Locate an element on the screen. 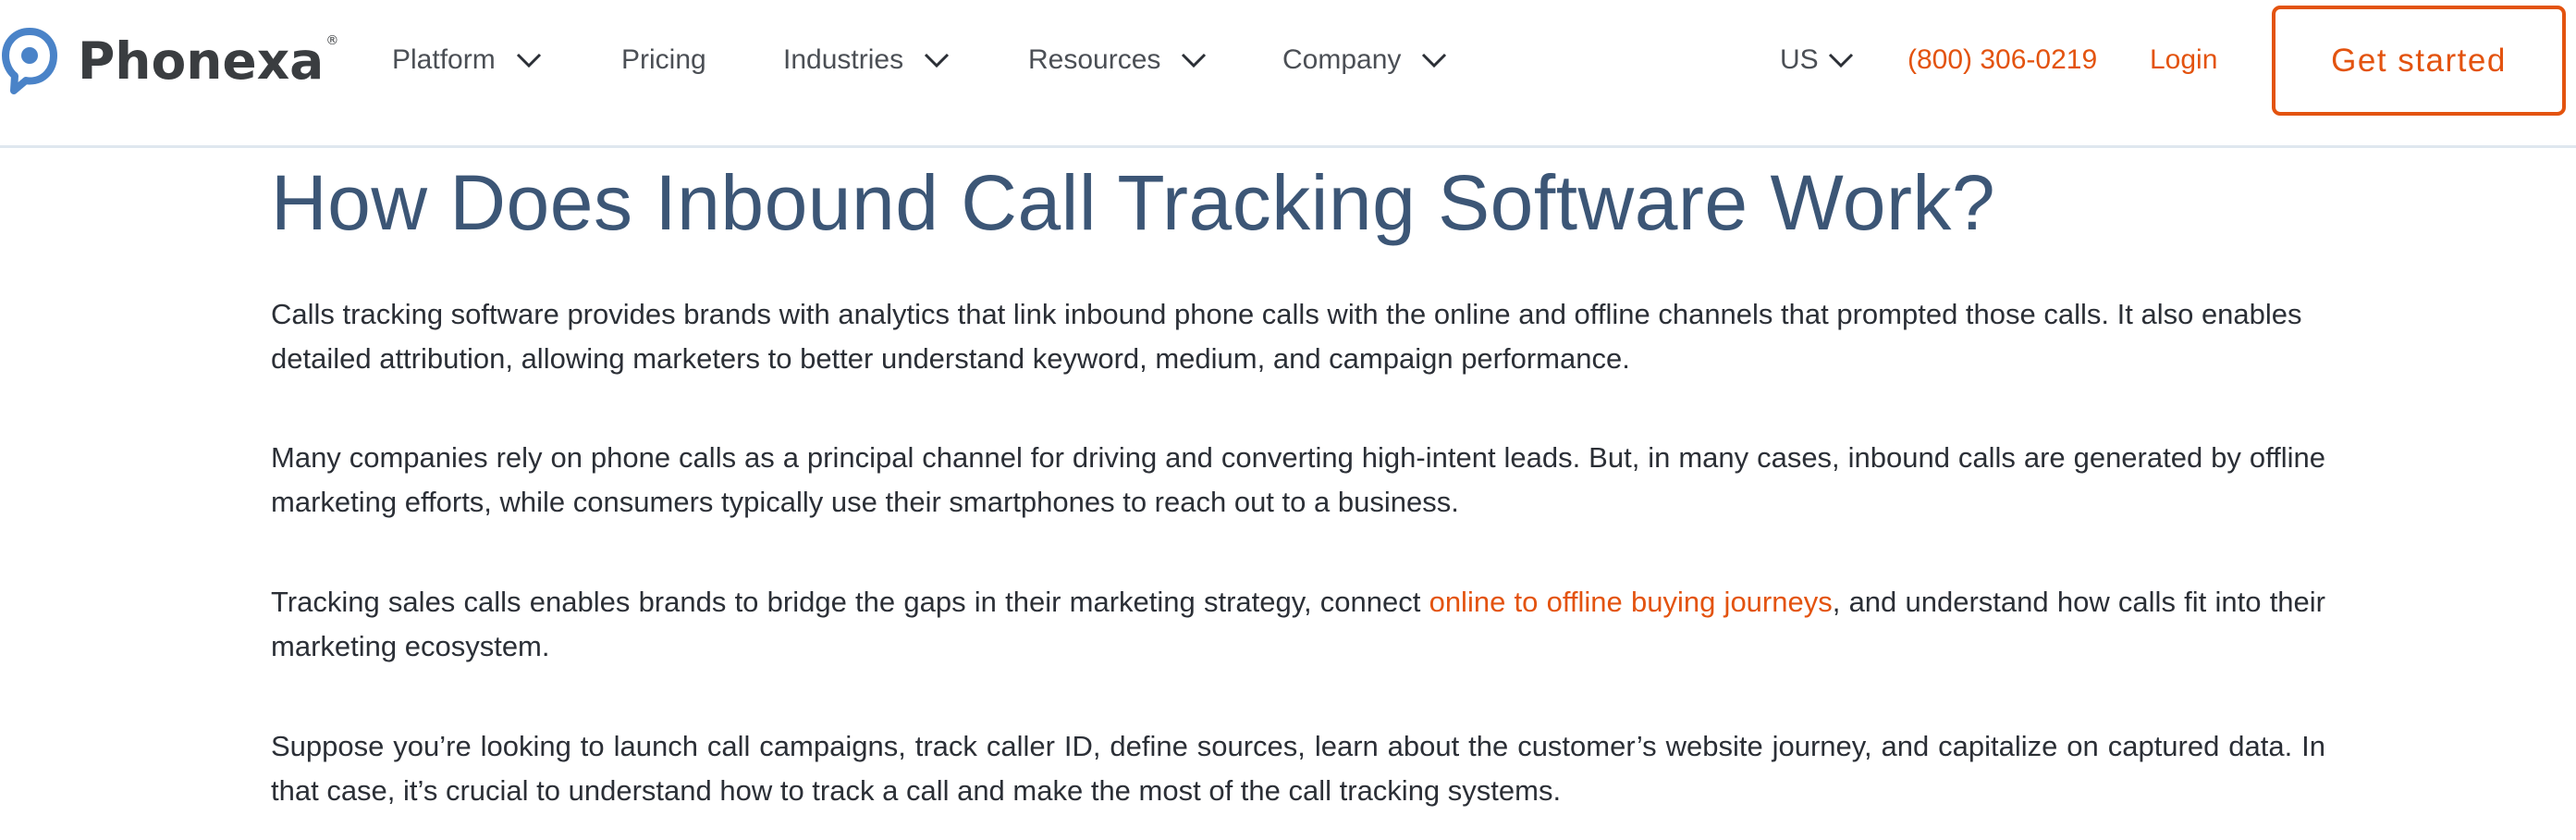 The width and height of the screenshot is (2576, 840). nav-resources-label: Resources is located at coordinates (1095, 59).